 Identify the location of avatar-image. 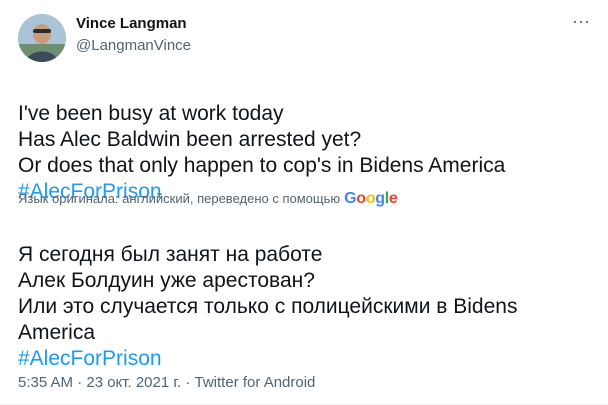
(42, 38).